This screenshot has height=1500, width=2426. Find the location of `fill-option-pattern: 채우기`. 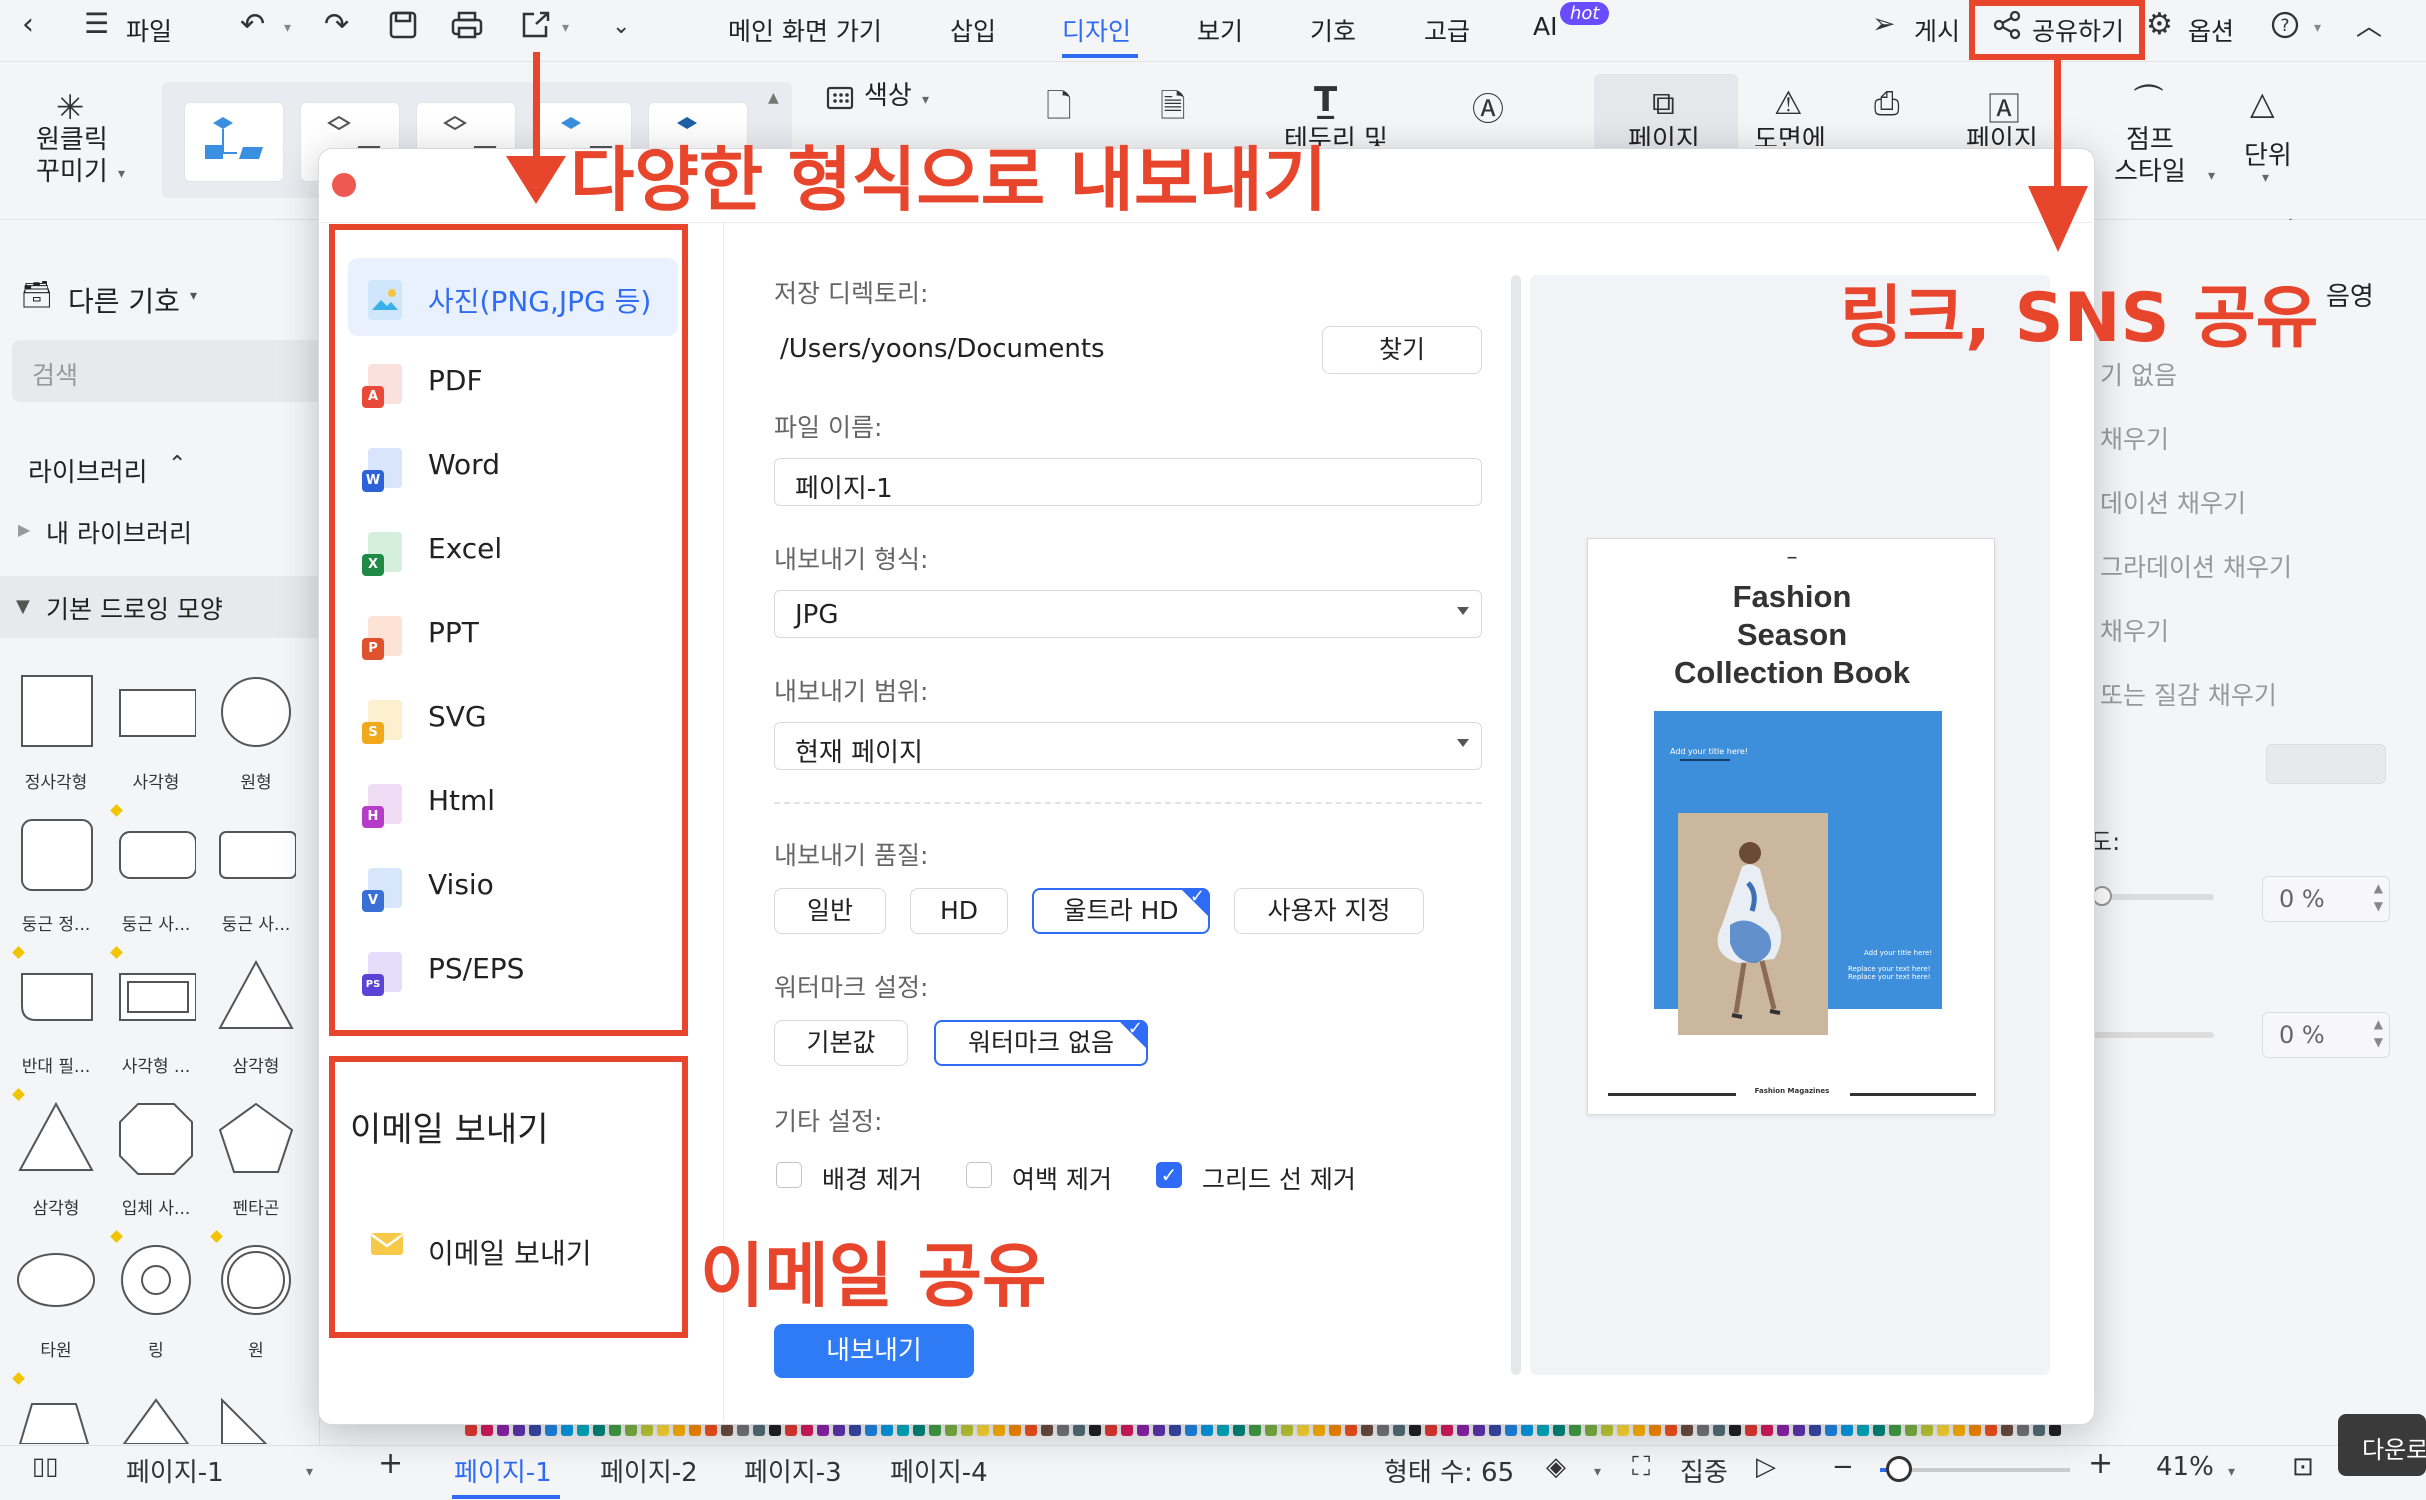

fill-option-pattern: 채우기 is located at coordinates (2134, 630).